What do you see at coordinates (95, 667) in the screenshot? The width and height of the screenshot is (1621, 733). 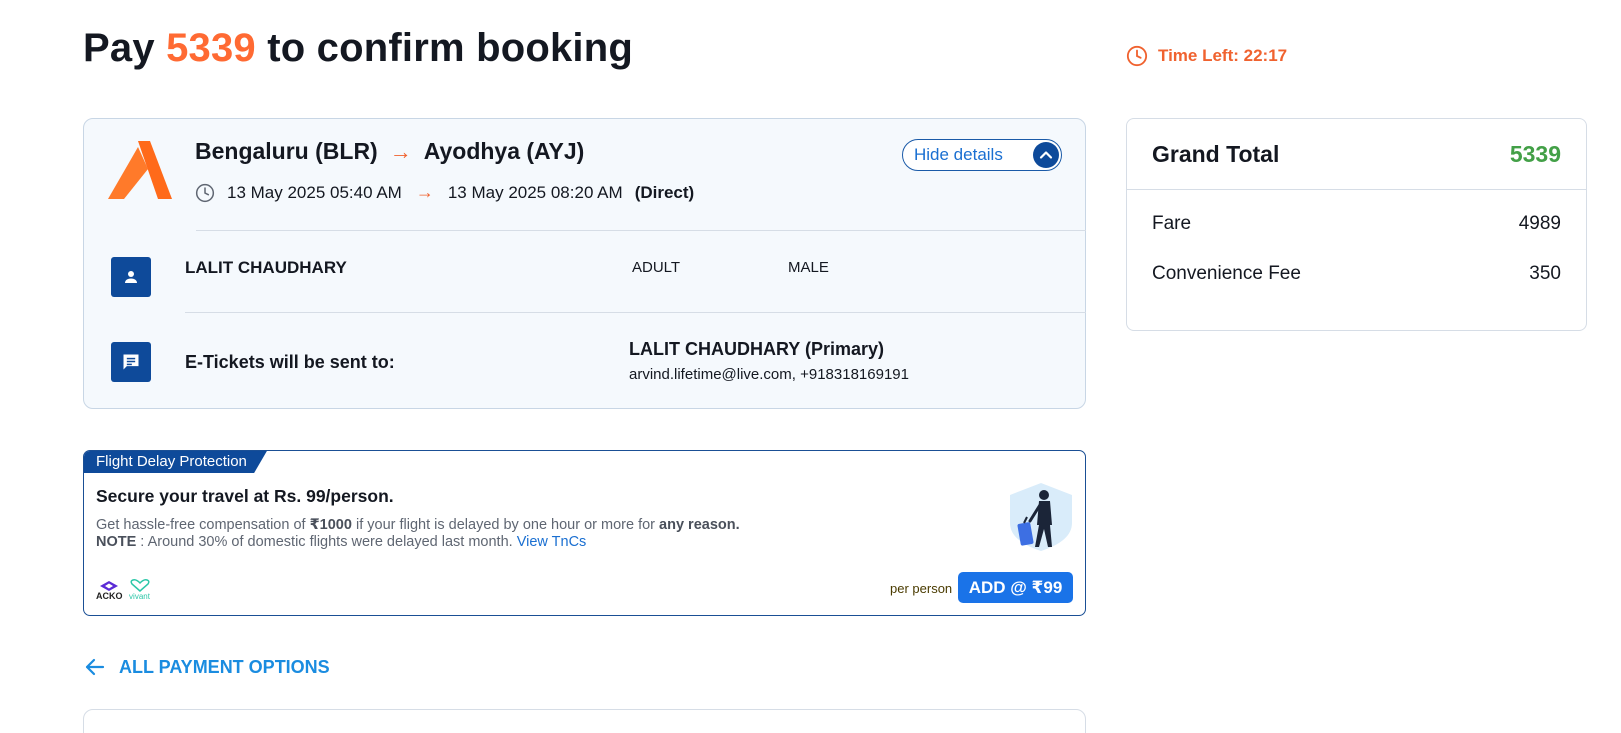 I see `arrow-left-icon` at bounding box center [95, 667].